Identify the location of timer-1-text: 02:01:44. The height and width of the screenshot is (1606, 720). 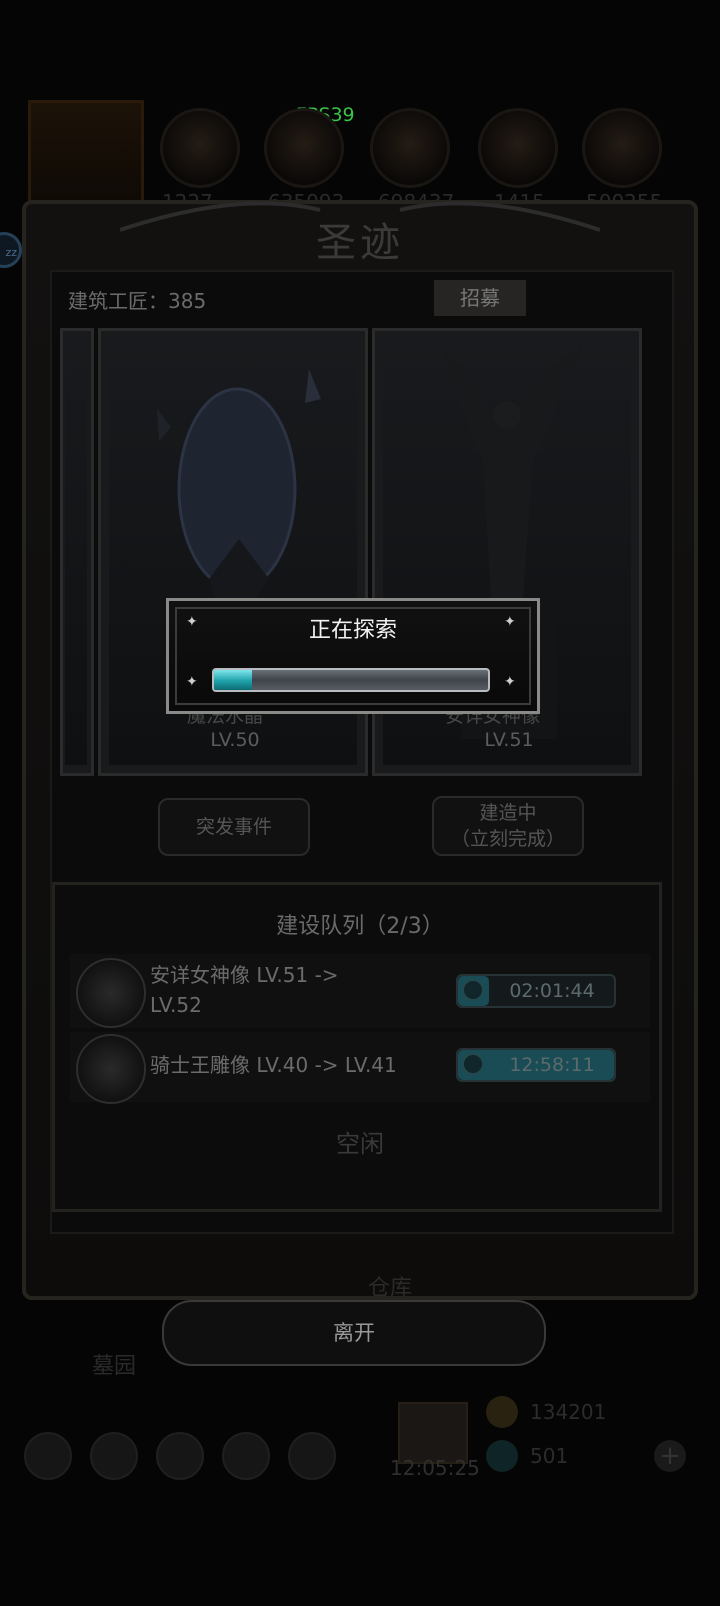
(552, 991).